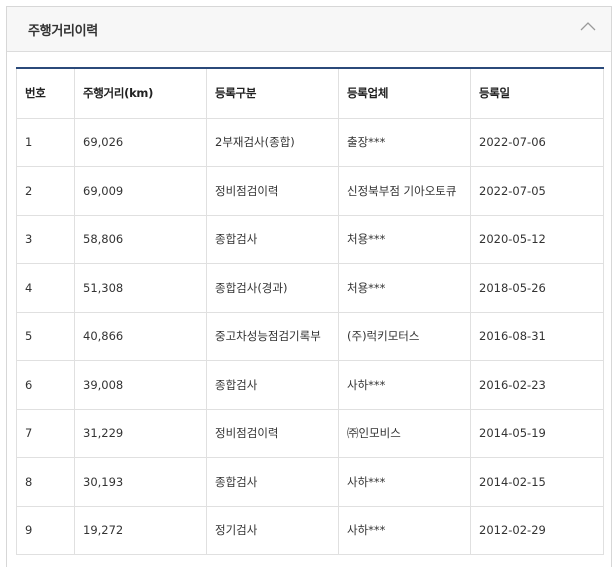 The image size is (612, 567). What do you see at coordinates (588, 27) in the screenshot?
I see `chevron-up-icon` at bounding box center [588, 27].